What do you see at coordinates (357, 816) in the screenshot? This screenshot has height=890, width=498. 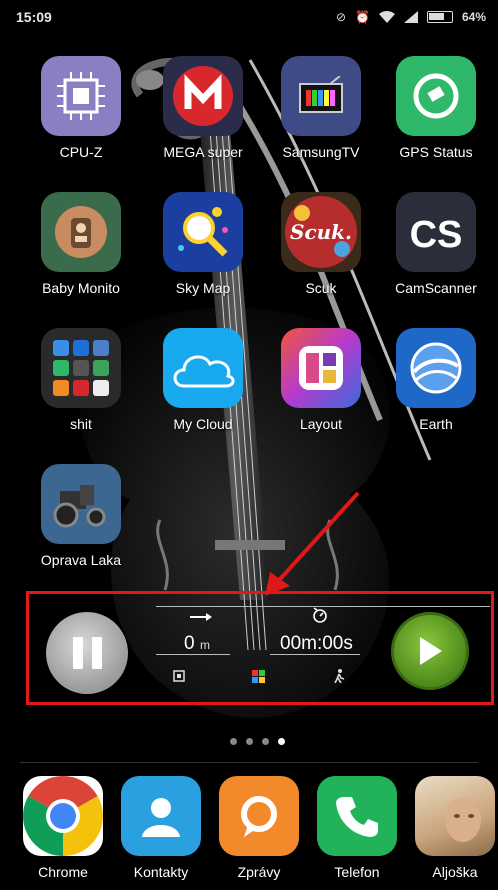 I see `phone-icon` at bounding box center [357, 816].